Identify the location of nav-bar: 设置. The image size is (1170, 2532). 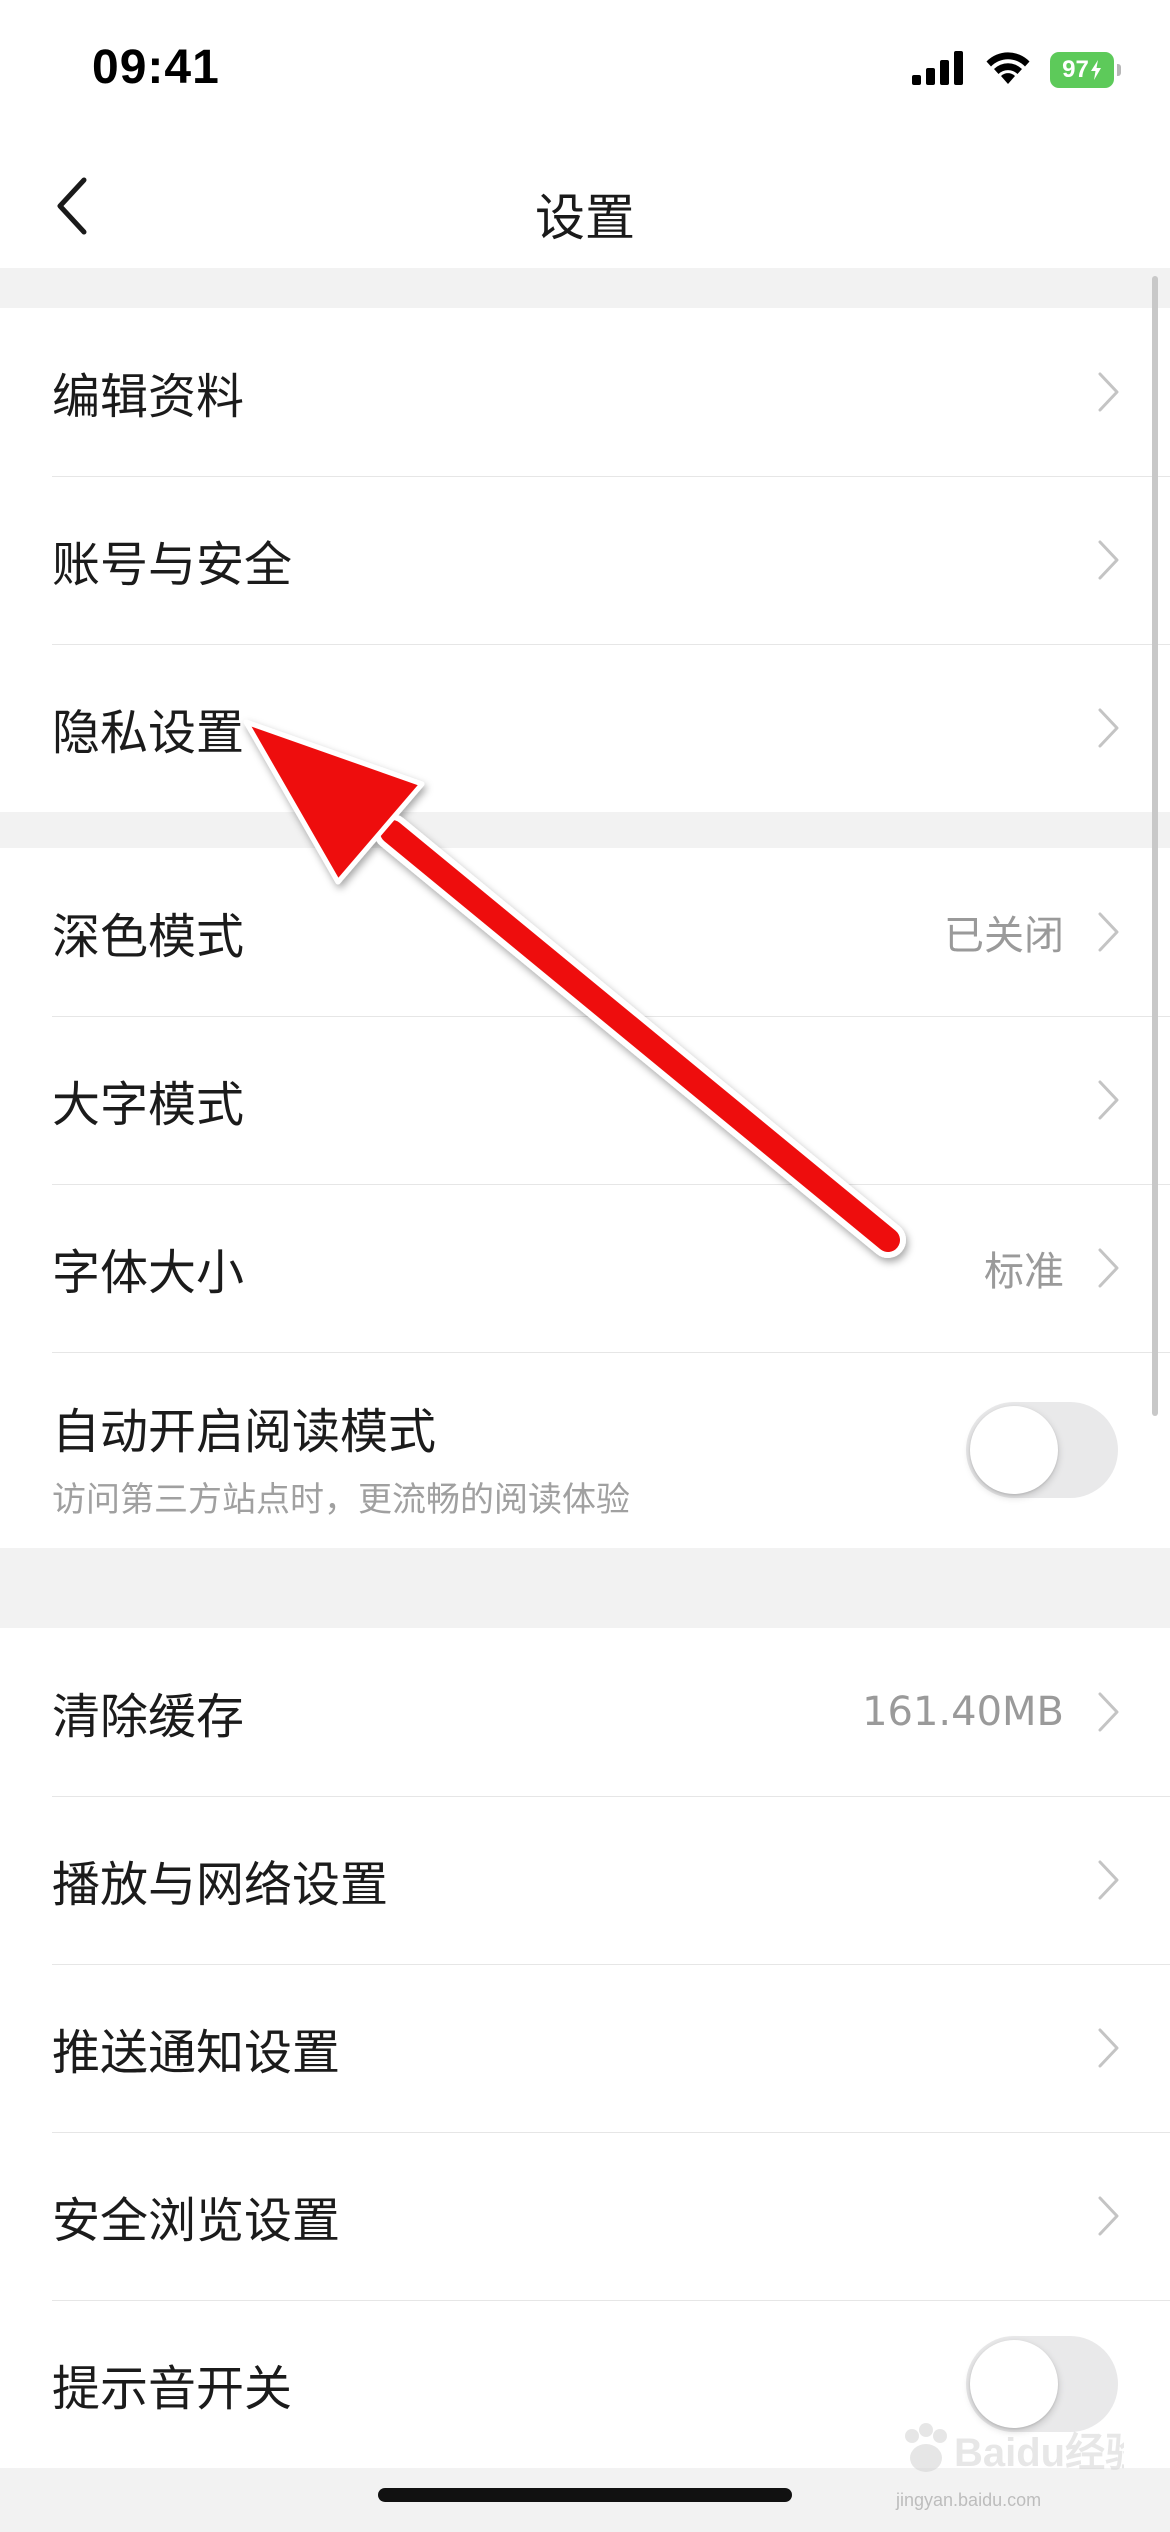
(585, 208).